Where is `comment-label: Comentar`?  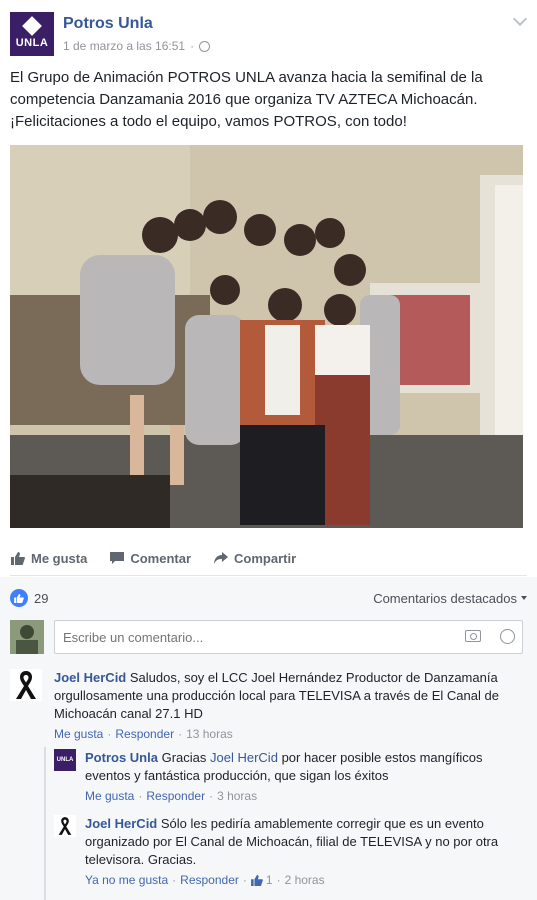 comment-label: Comentar is located at coordinates (161, 558).